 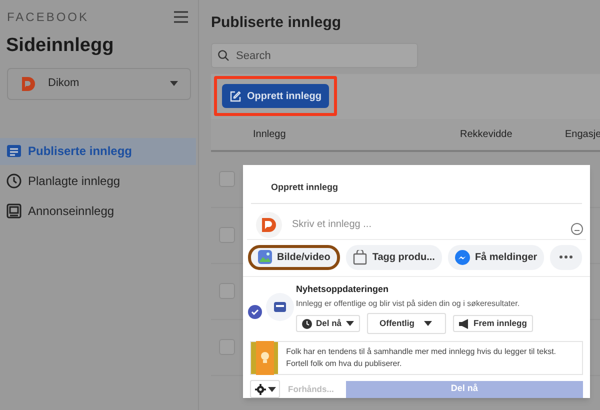 What do you see at coordinates (181, 17) in the screenshot?
I see `menu-icon` at bounding box center [181, 17].